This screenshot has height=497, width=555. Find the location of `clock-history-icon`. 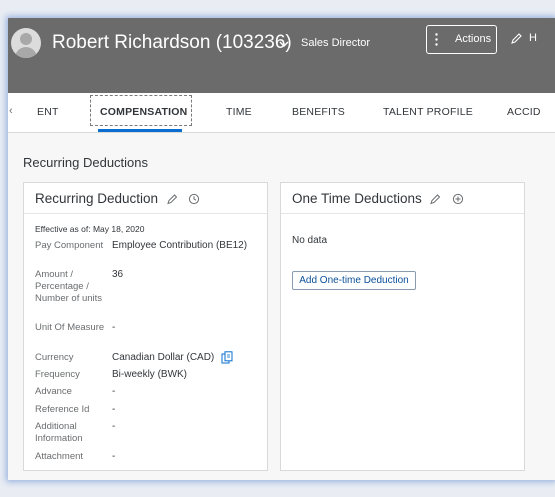

clock-history-icon is located at coordinates (194, 199).